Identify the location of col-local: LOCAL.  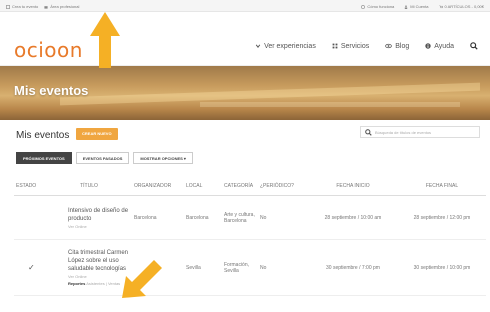
(205, 186).